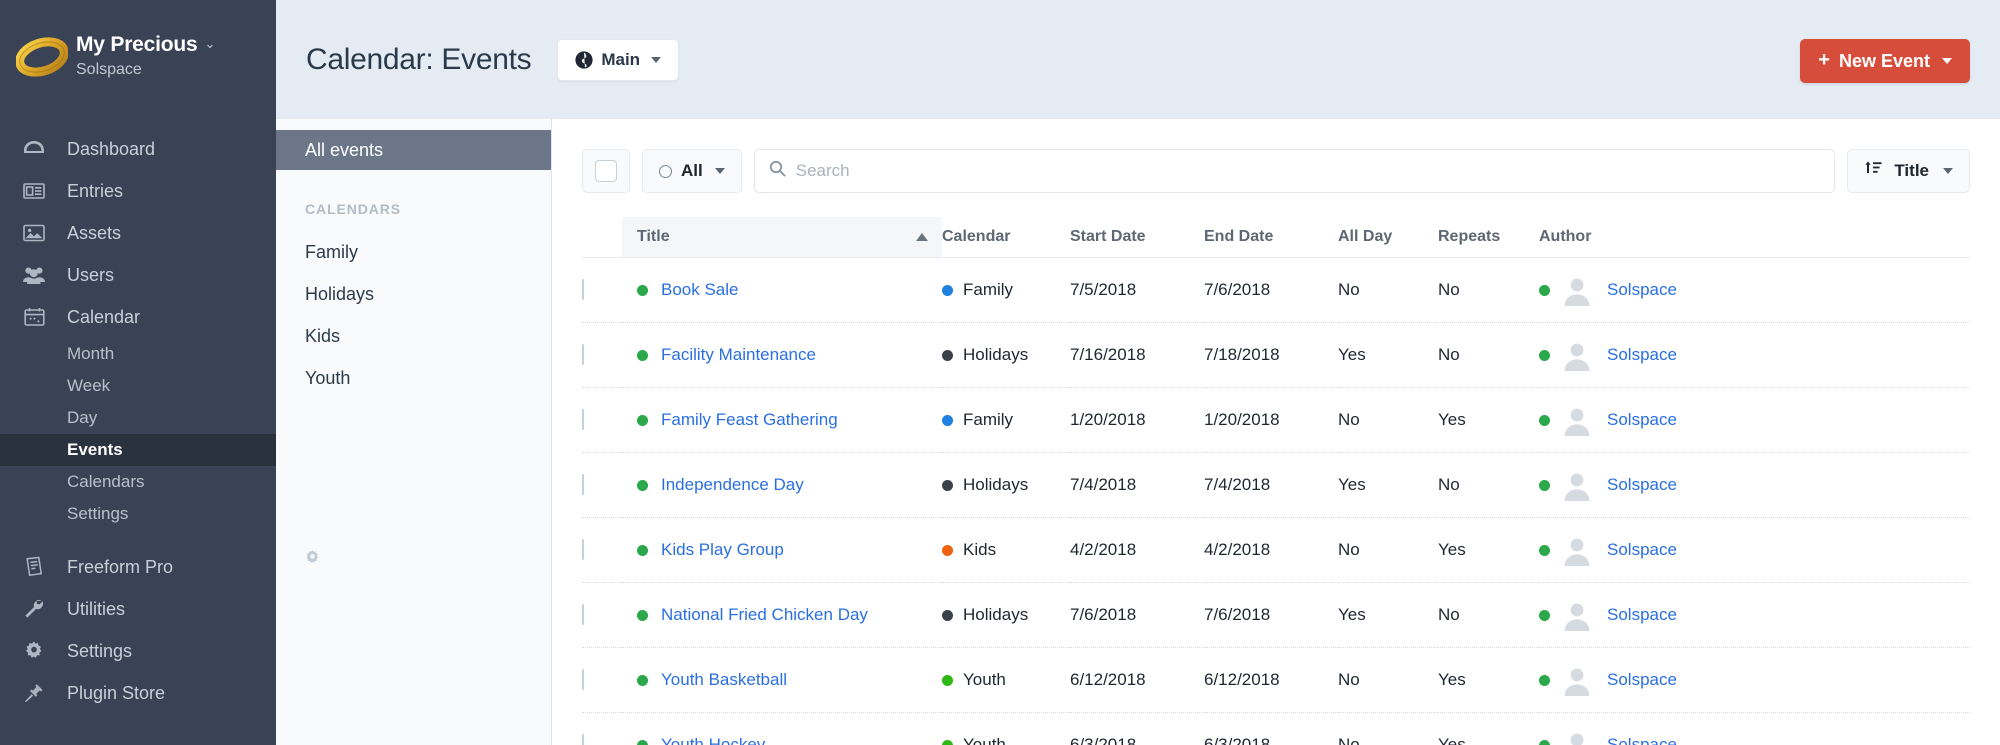 This screenshot has width=2000, height=745. Describe the element at coordinates (1873, 171) in the screenshot. I see `sort-icon` at that location.